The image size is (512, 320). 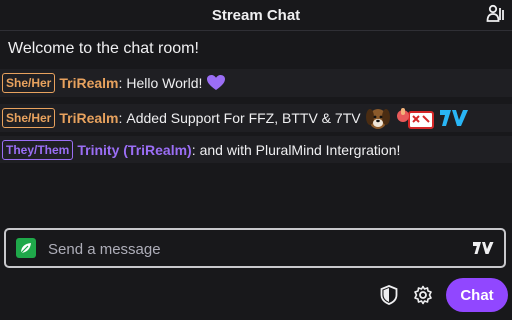 What do you see at coordinates (477, 295) in the screenshot?
I see `chat-send-button: Chat` at bounding box center [477, 295].